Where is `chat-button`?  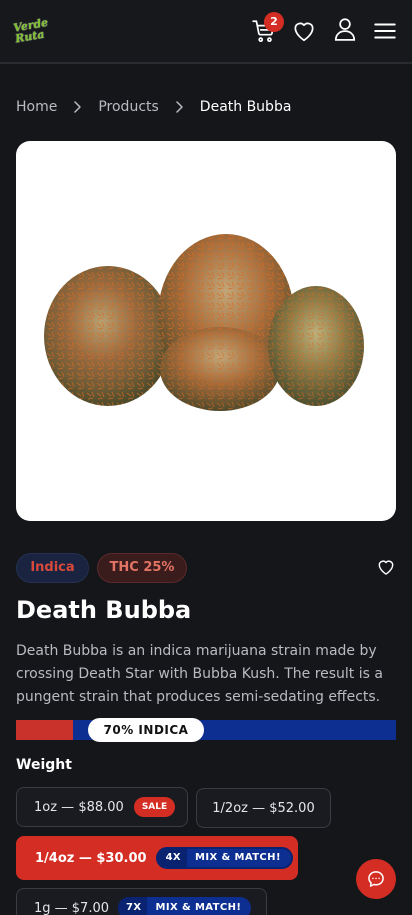
chat-button is located at coordinates (376, 879).